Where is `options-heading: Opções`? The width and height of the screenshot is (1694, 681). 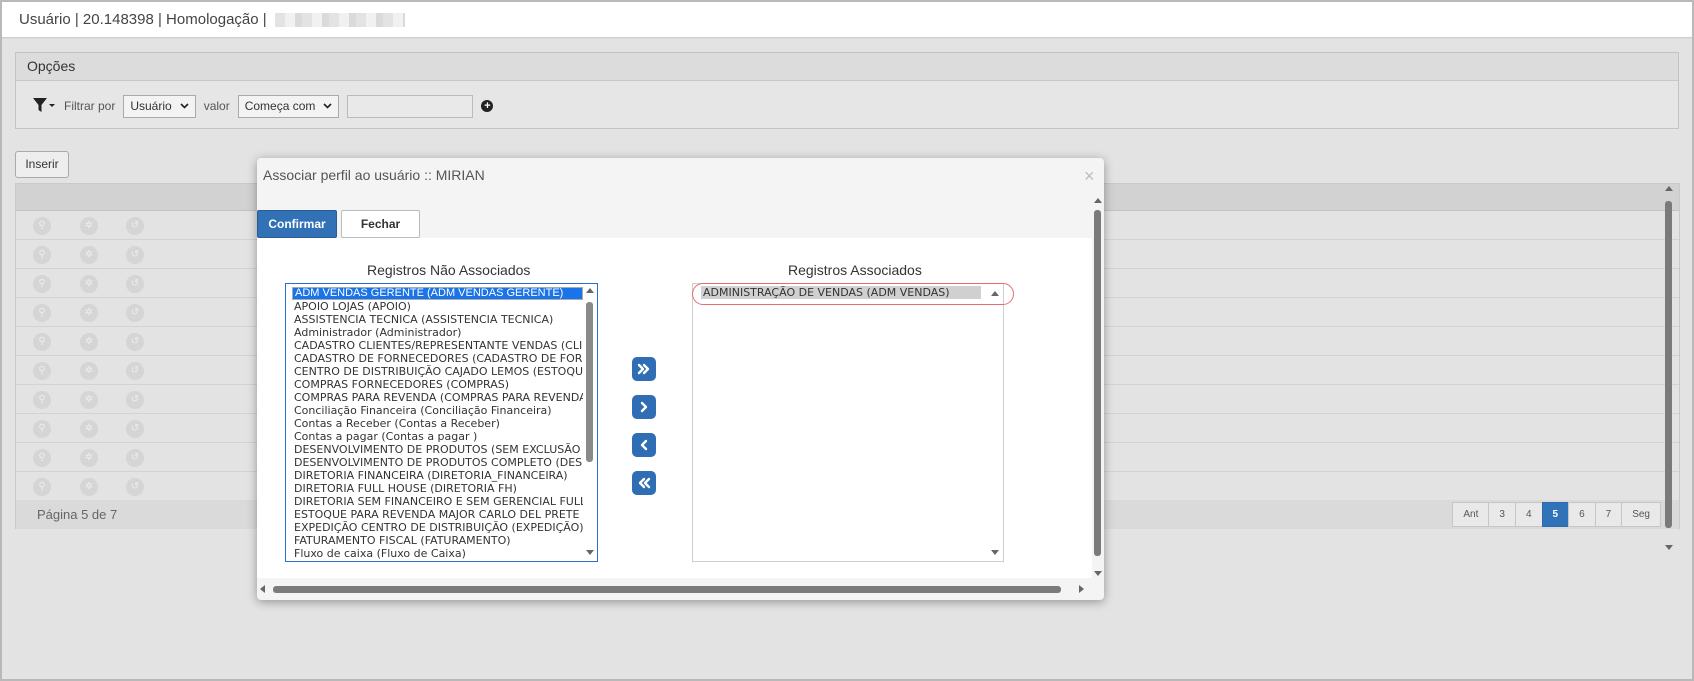 options-heading: Opções is located at coordinates (847, 67).